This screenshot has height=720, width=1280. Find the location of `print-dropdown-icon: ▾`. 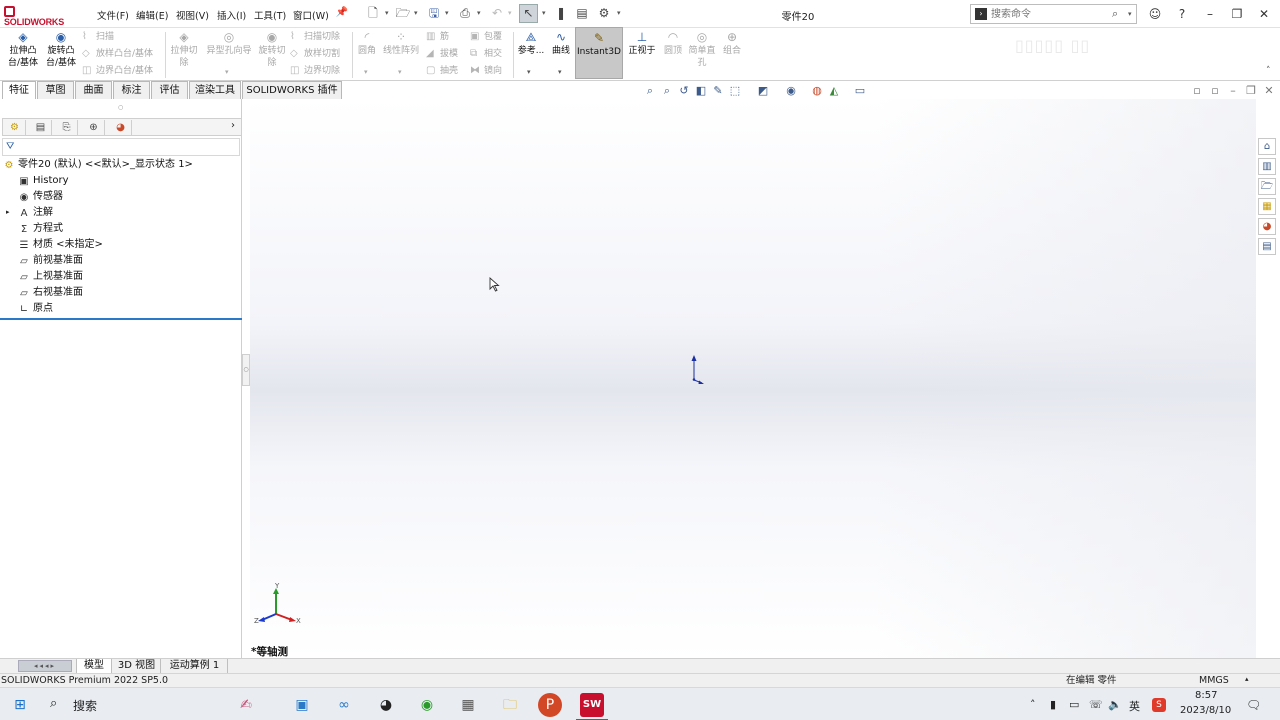

print-dropdown-icon: ▾ is located at coordinates (479, 13).